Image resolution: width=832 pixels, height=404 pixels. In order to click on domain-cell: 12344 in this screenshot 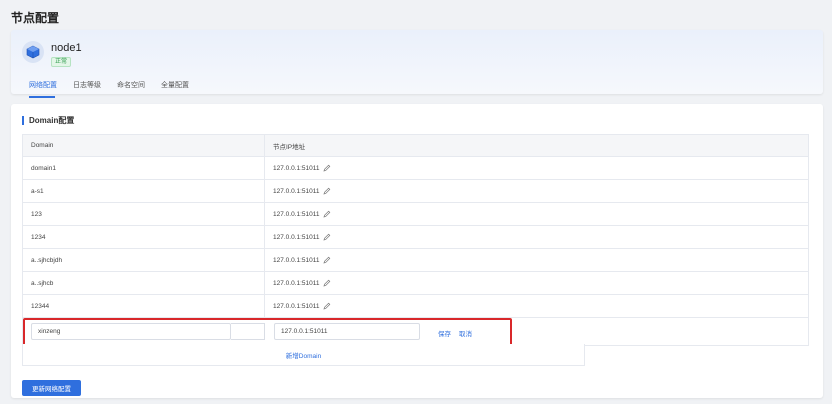, I will do `click(144, 306)`.